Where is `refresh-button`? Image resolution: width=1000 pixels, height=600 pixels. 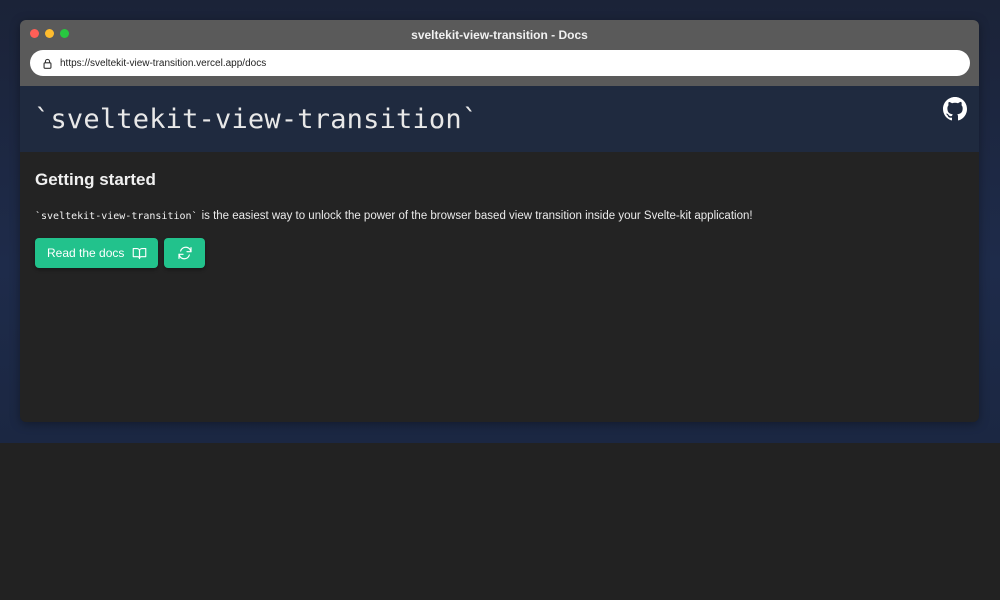 refresh-button is located at coordinates (184, 253).